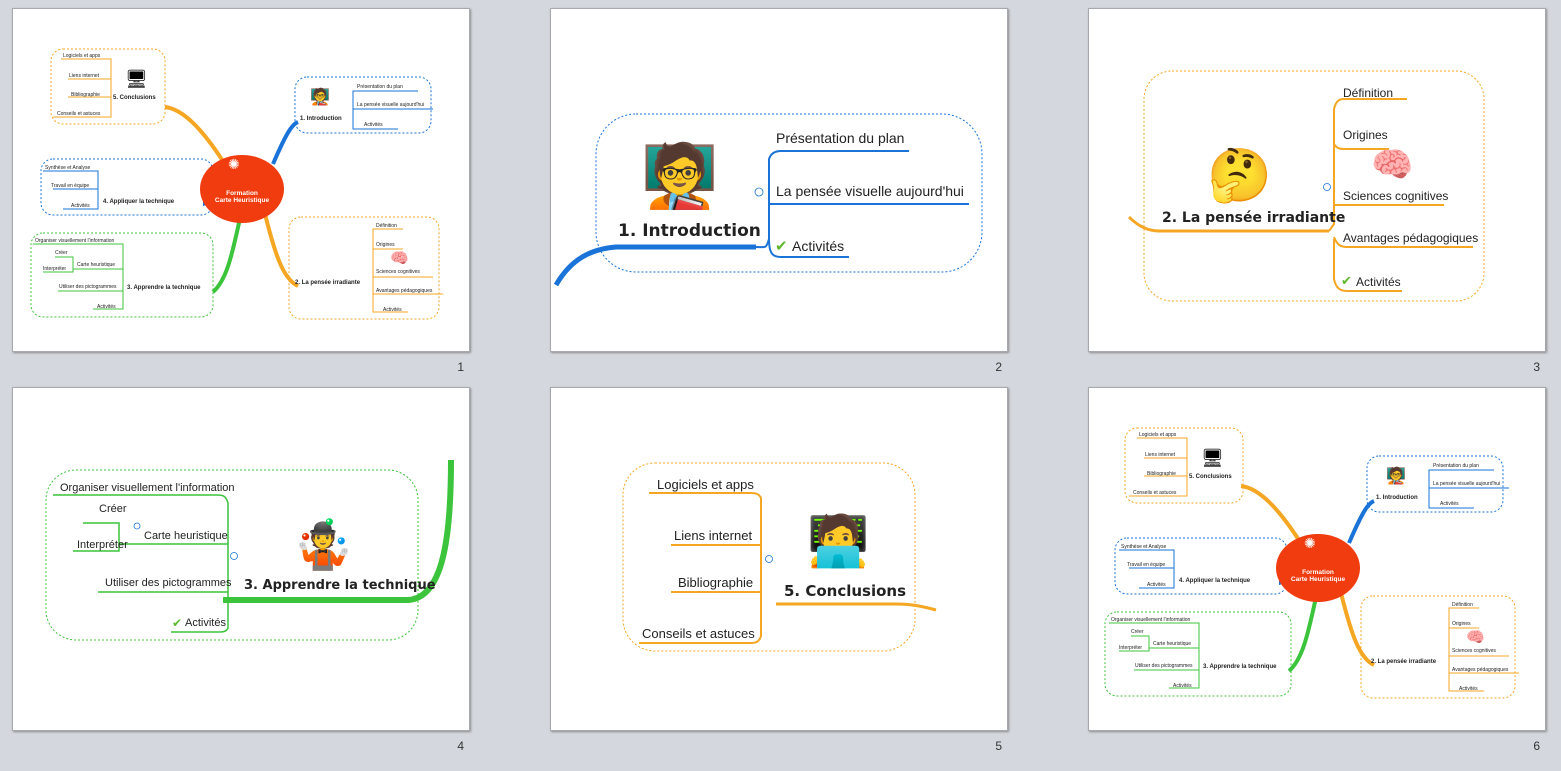  Describe the element at coordinates (460, 367) in the screenshot. I see `slide-number: 1` at that location.